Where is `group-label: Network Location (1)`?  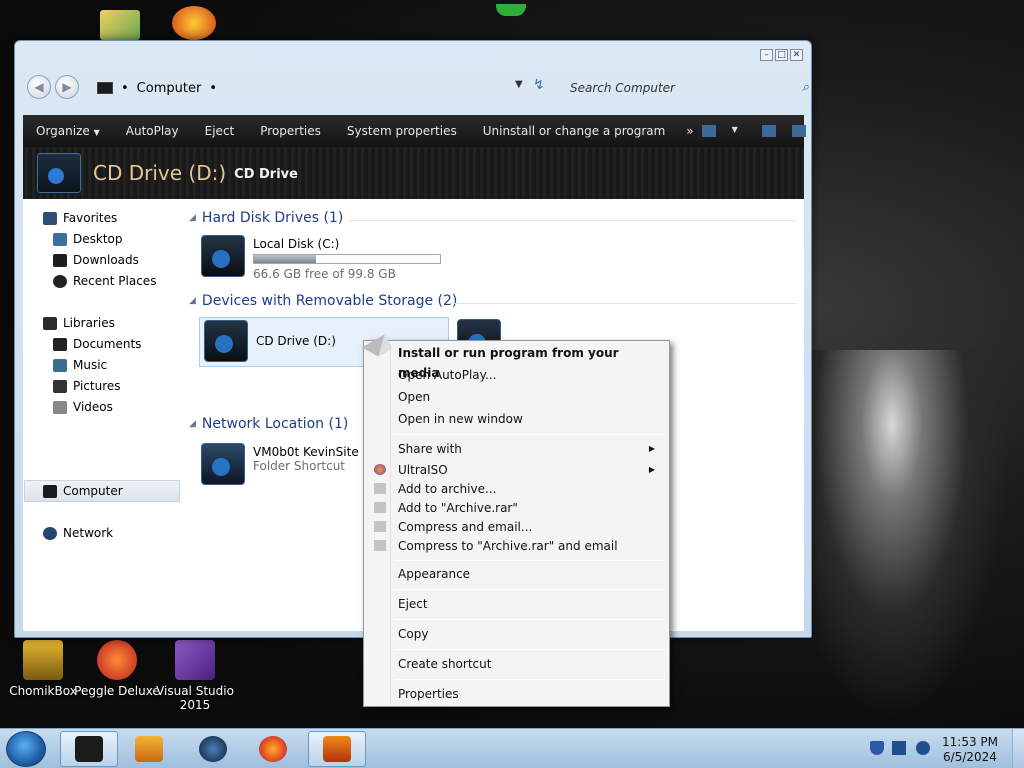 group-label: Network Location (1) is located at coordinates (275, 424).